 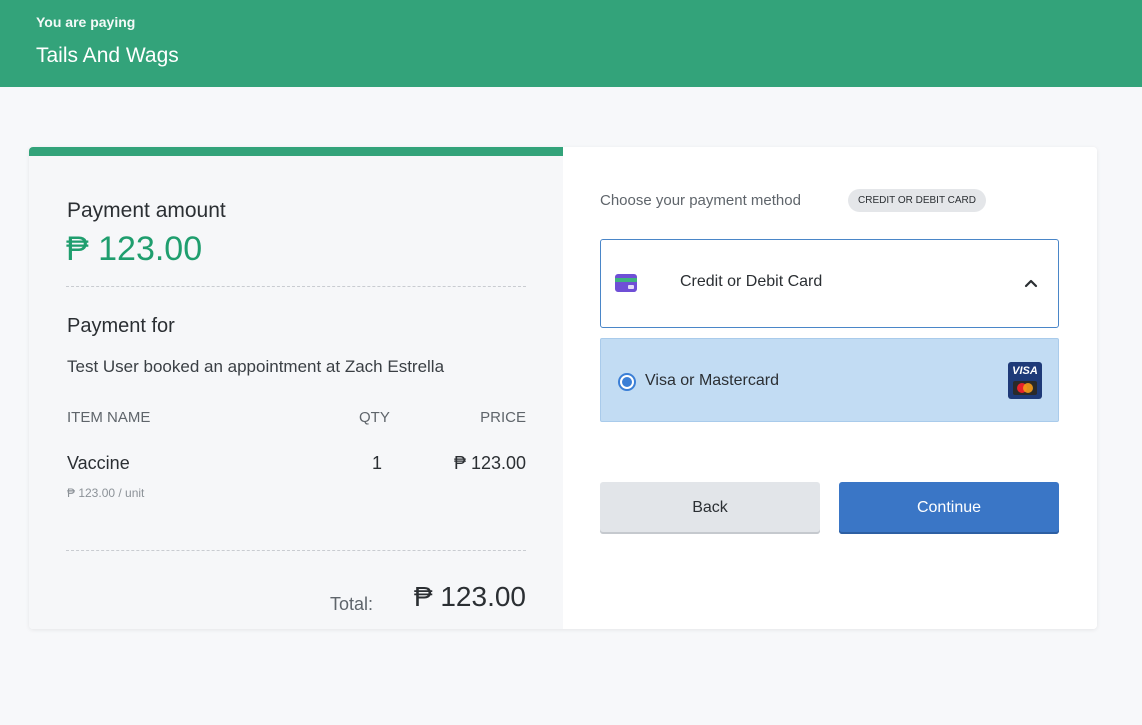 I want to click on payment-amount-label: Payment amount, so click(x=146, y=210).